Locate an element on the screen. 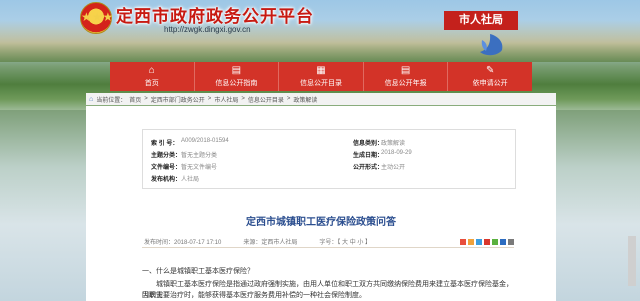 This screenshot has height=301, width=640. apply-icon: ✎ is located at coordinates (490, 70).